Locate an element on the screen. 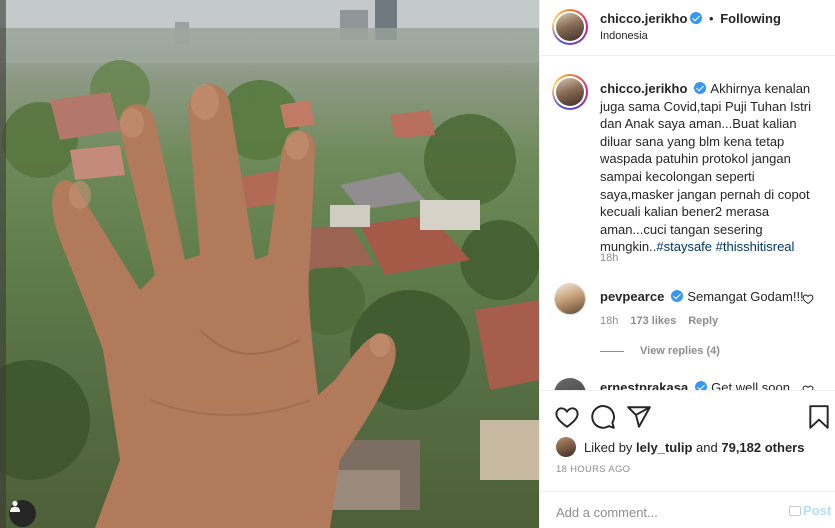 This screenshot has width=835, height=528. caption-time: 18h is located at coordinates (609, 258).